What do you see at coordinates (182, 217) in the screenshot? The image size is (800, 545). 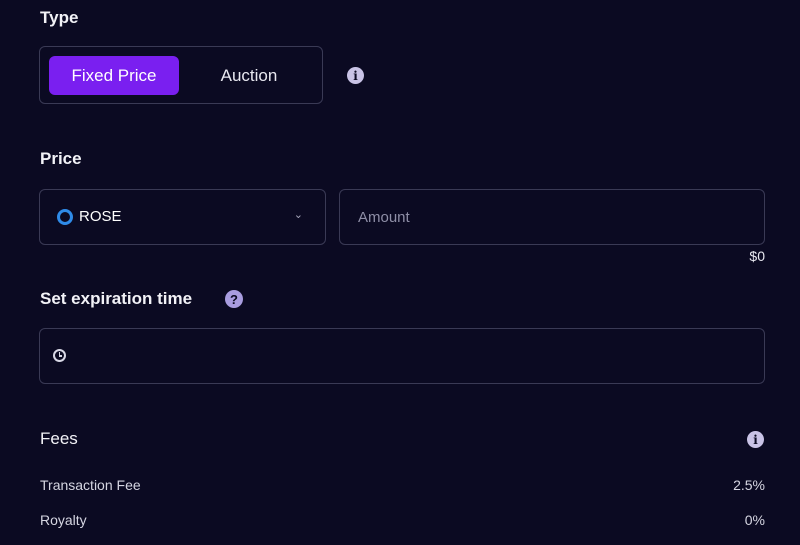 I see `currency-select: ROSE ⌄` at bounding box center [182, 217].